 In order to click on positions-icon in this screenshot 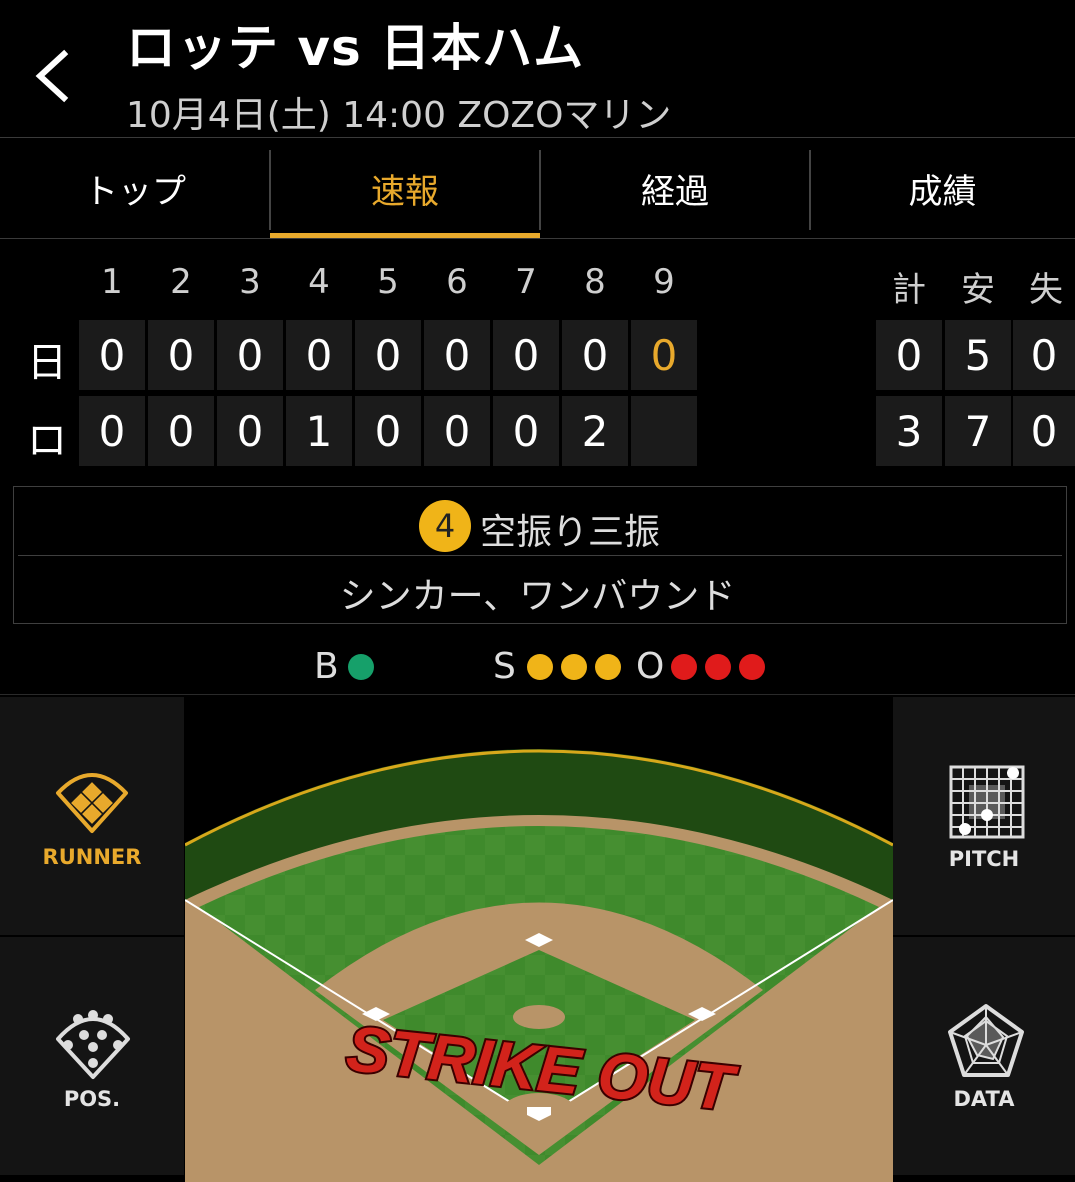, I will do `click(93, 1044)`.